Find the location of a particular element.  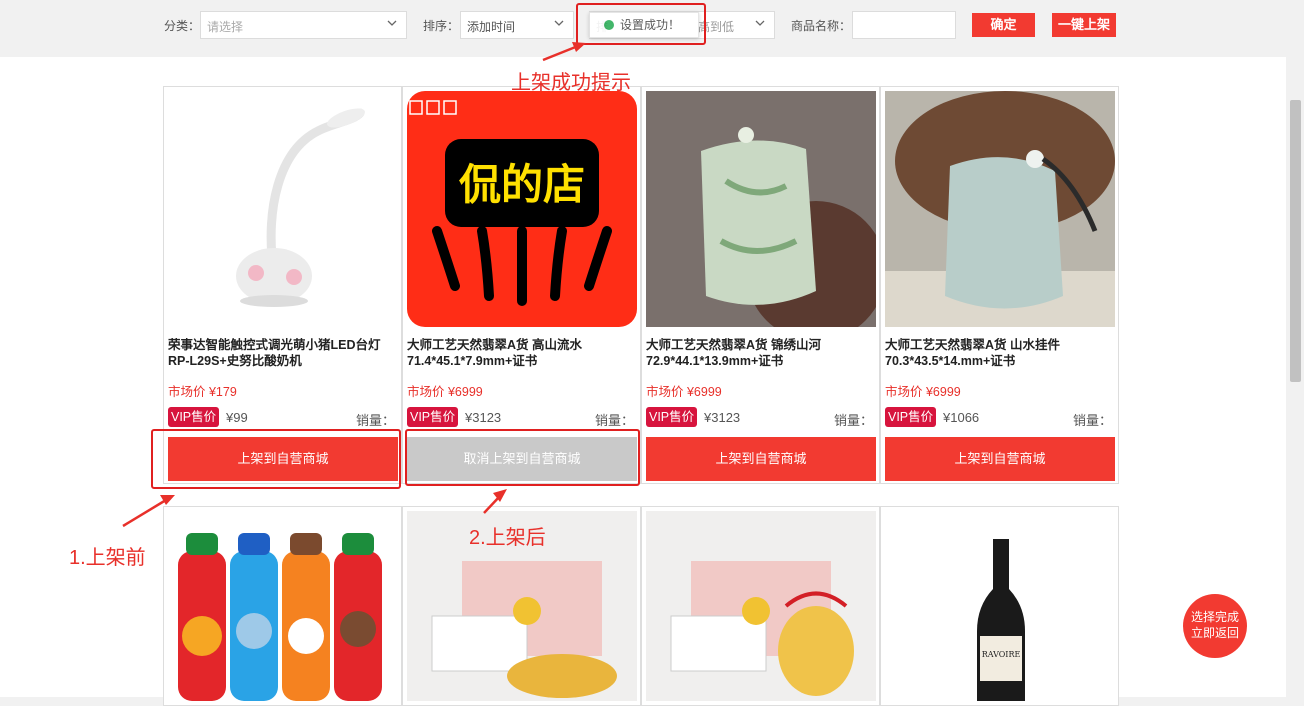

kids-bottles-image is located at coordinates (283, 606).